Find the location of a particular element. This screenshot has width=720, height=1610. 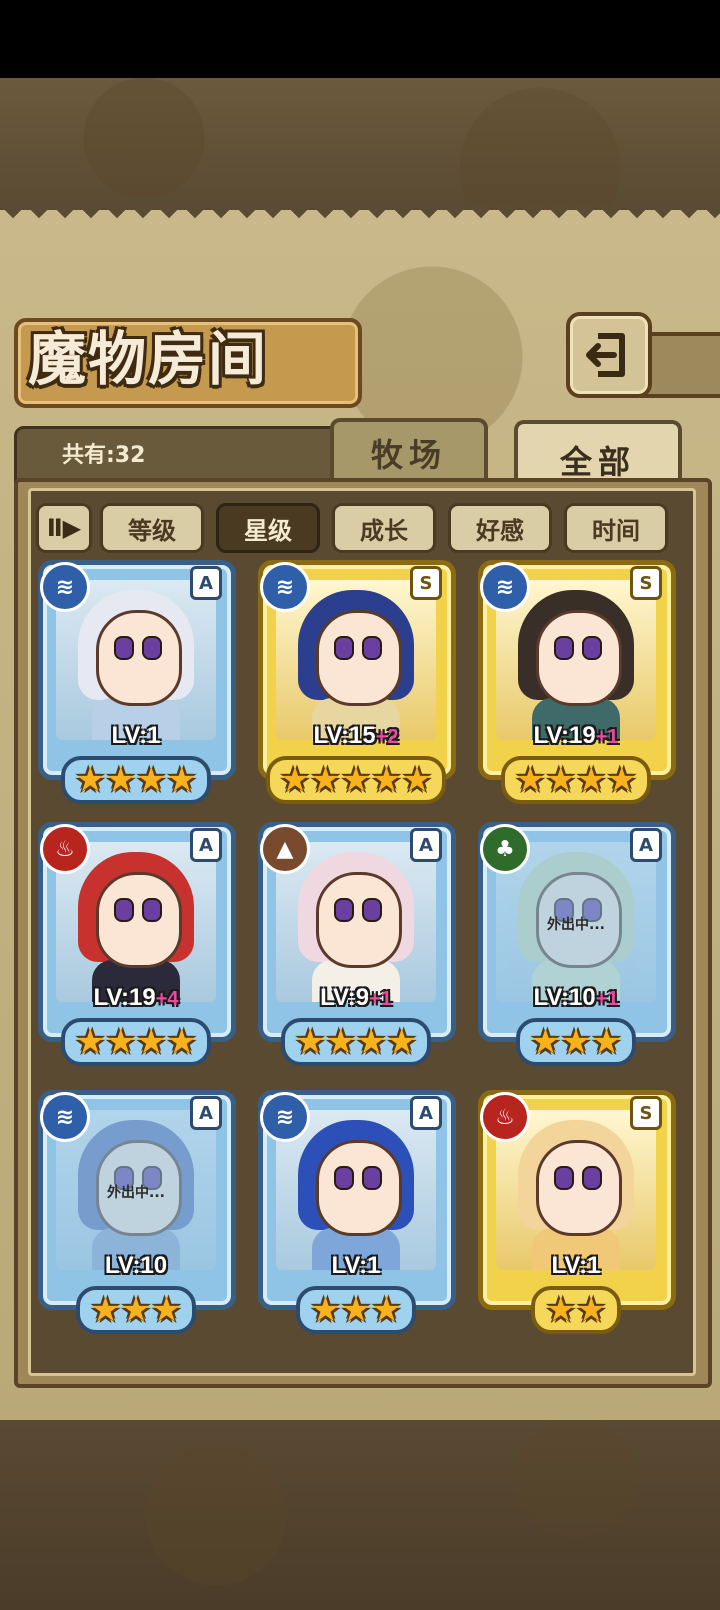

monster-card: ≋ S LV:15+2 ★ ★ ★ ★ ★ is located at coordinates (357, 682).